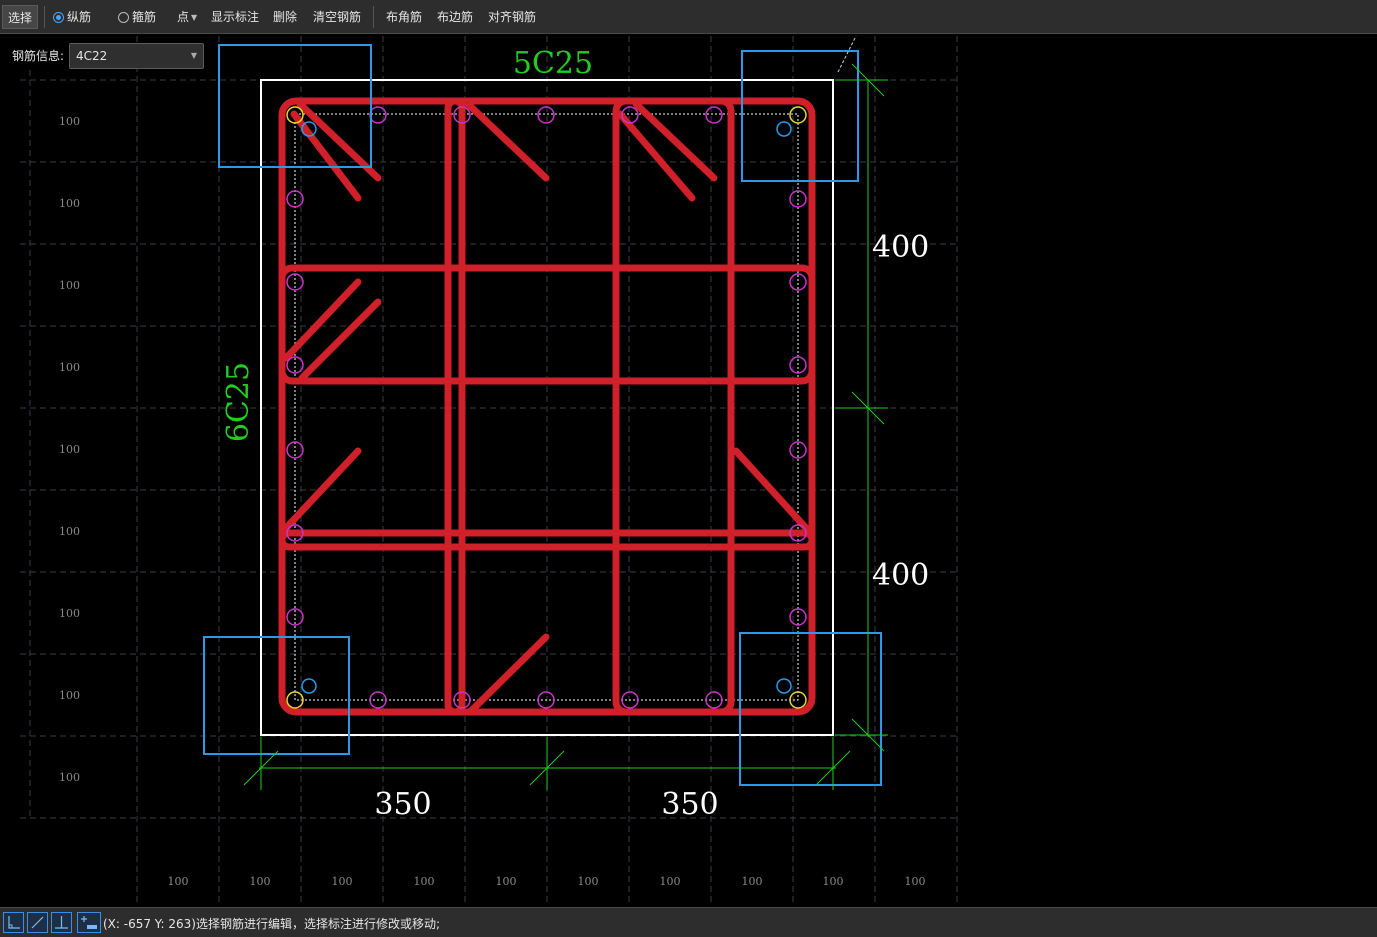  I want to click on perpendicular-snap-button, so click(61, 922).